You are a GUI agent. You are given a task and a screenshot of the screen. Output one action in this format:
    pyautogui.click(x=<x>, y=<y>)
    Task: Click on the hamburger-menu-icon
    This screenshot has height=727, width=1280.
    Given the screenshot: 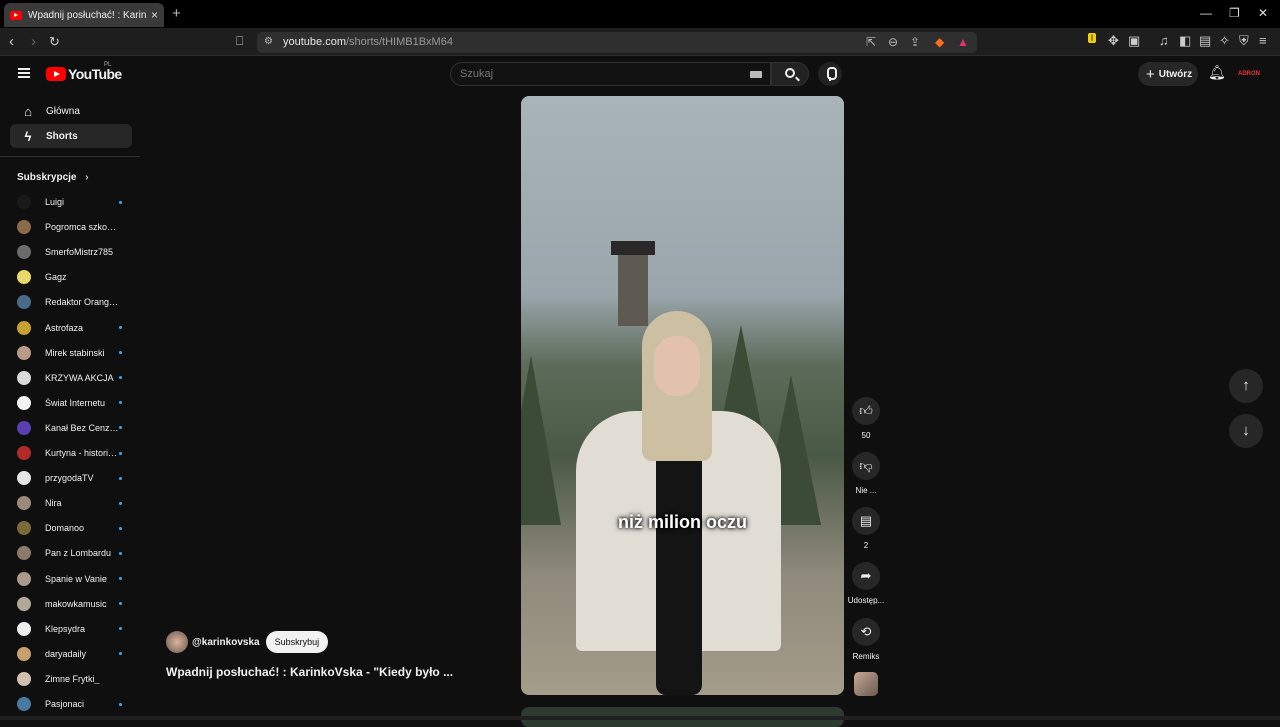 What is the action you would take?
    pyautogui.click(x=24, y=73)
    